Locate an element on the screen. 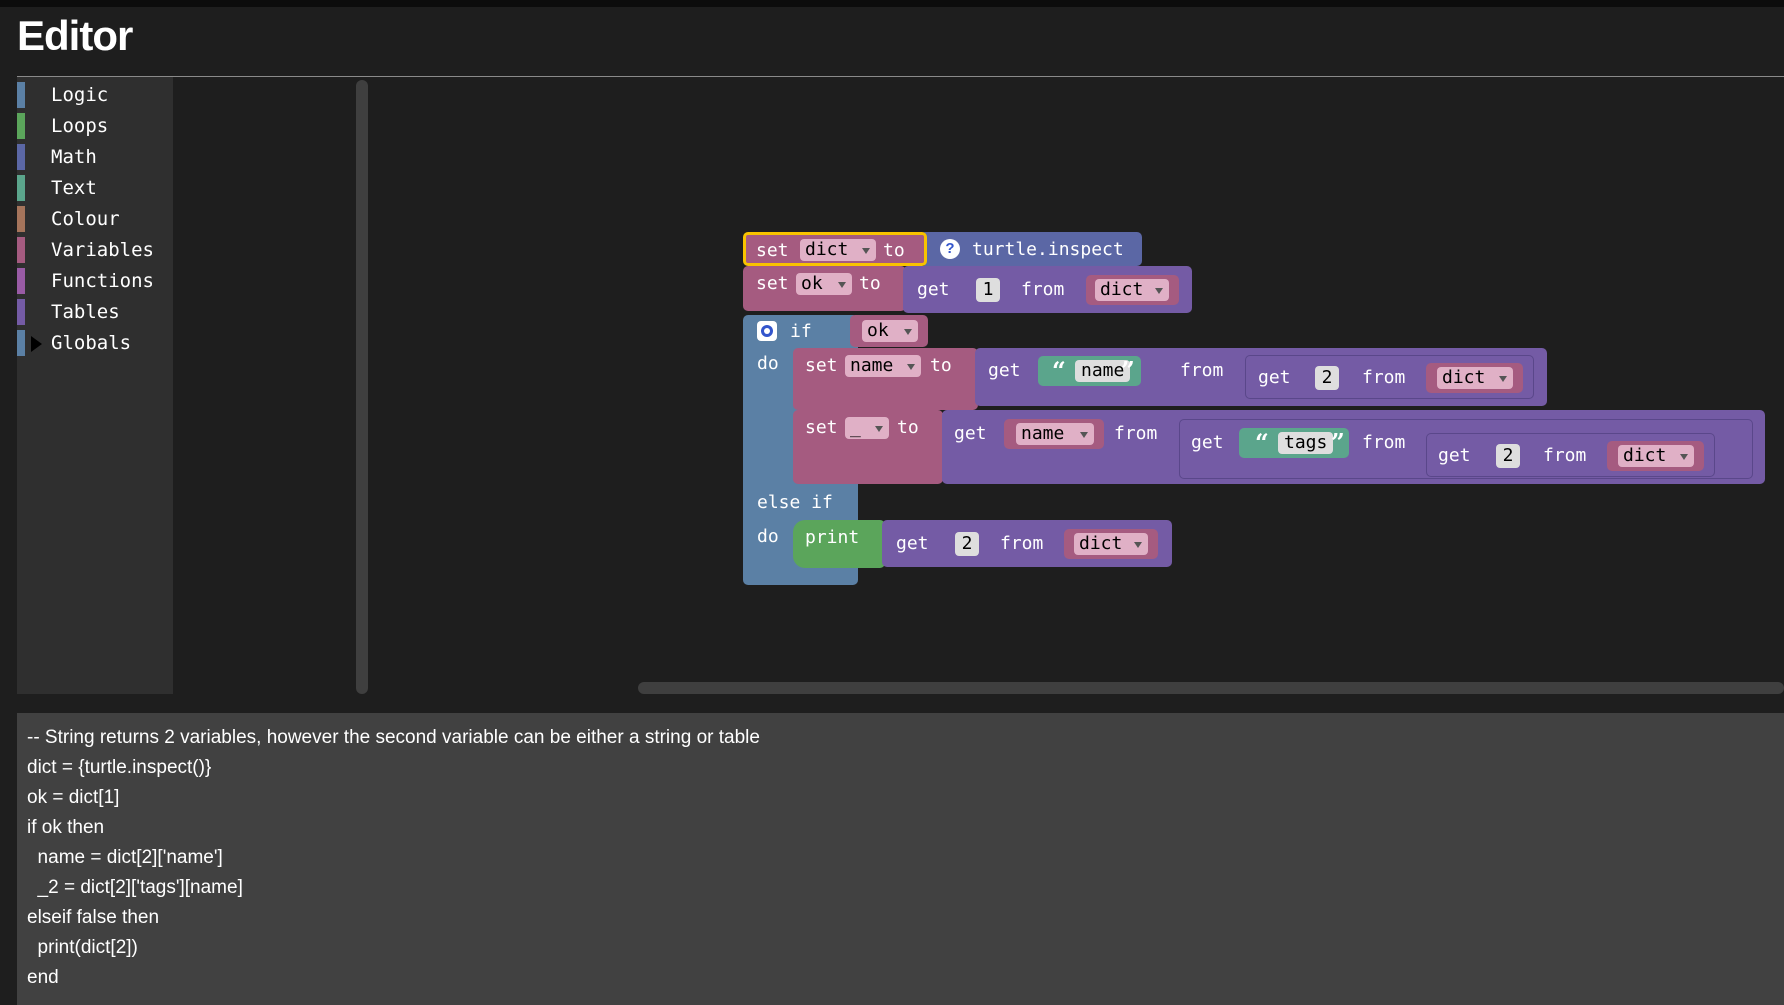 The width and height of the screenshot is (1784, 1005). help-icon: ? is located at coordinates (950, 249).